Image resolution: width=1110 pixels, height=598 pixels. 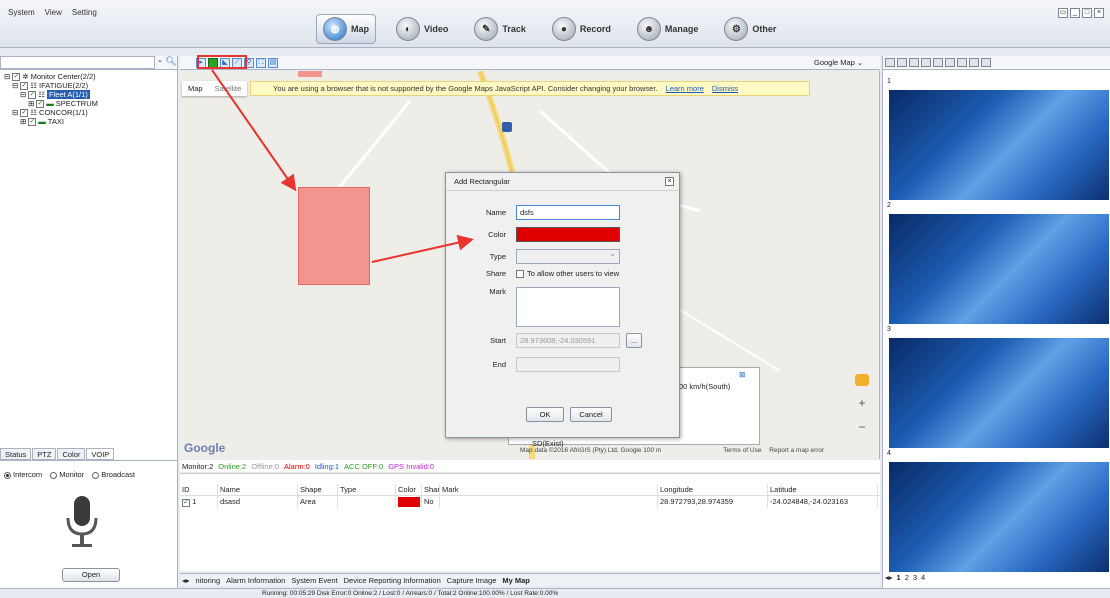 What do you see at coordinates (21, 12) in the screenshot?
I see `menu-system: System` at bounding box center [21, 12].